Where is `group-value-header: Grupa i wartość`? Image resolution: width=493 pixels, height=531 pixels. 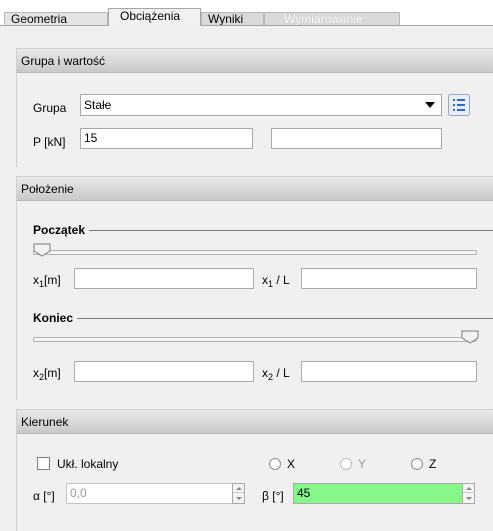 group-value-header: Grupa i wartość is located at coordinates (255, 61).